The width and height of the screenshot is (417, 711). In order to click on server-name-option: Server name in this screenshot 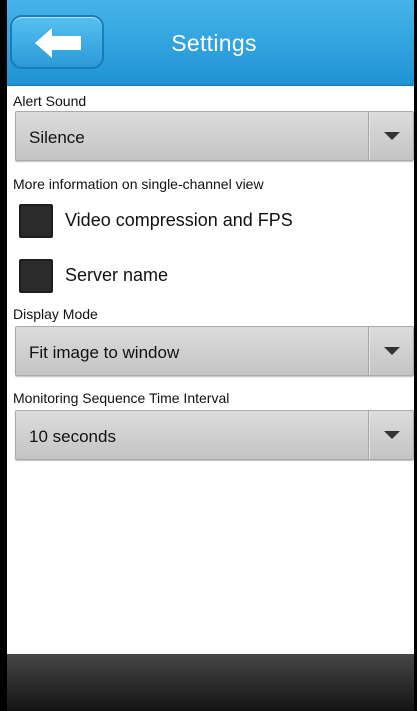, I will do `click(209, 278)`.